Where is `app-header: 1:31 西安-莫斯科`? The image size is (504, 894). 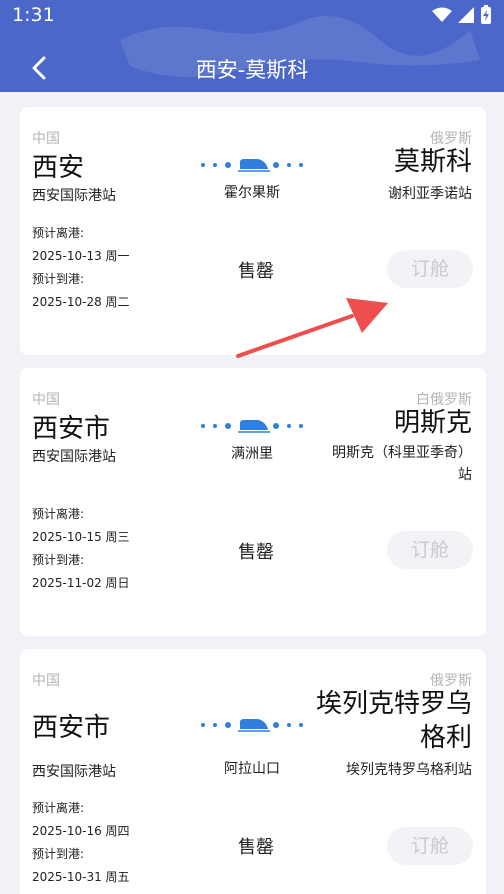
app-header: 1:31 西安-莫斯科 is located at coordinates (252, 46).